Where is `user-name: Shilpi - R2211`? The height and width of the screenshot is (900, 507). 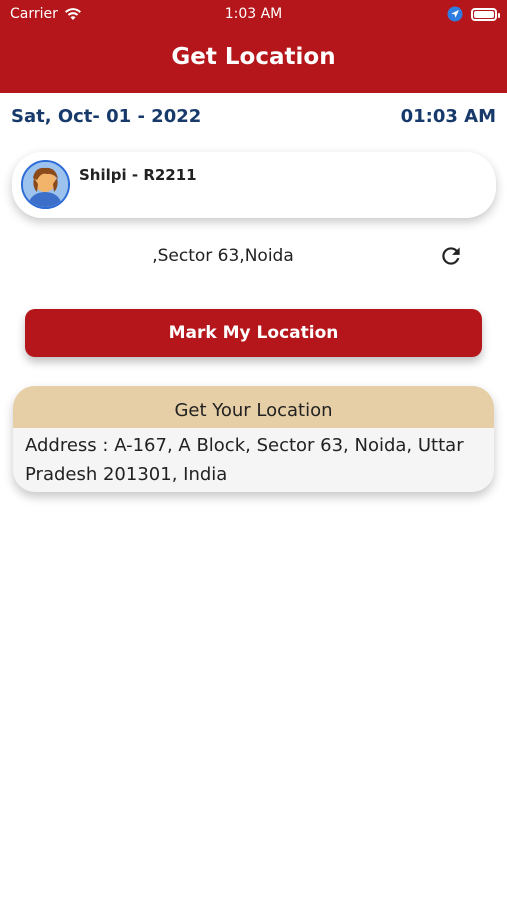
user-name: Shilpi - R2211 is located at coordinates (138, 175).